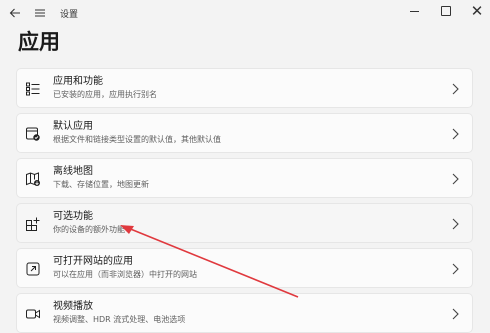  Describe the element at coordinates (39, 42) in the screenshot. I see `page-title: 应用` at that location.